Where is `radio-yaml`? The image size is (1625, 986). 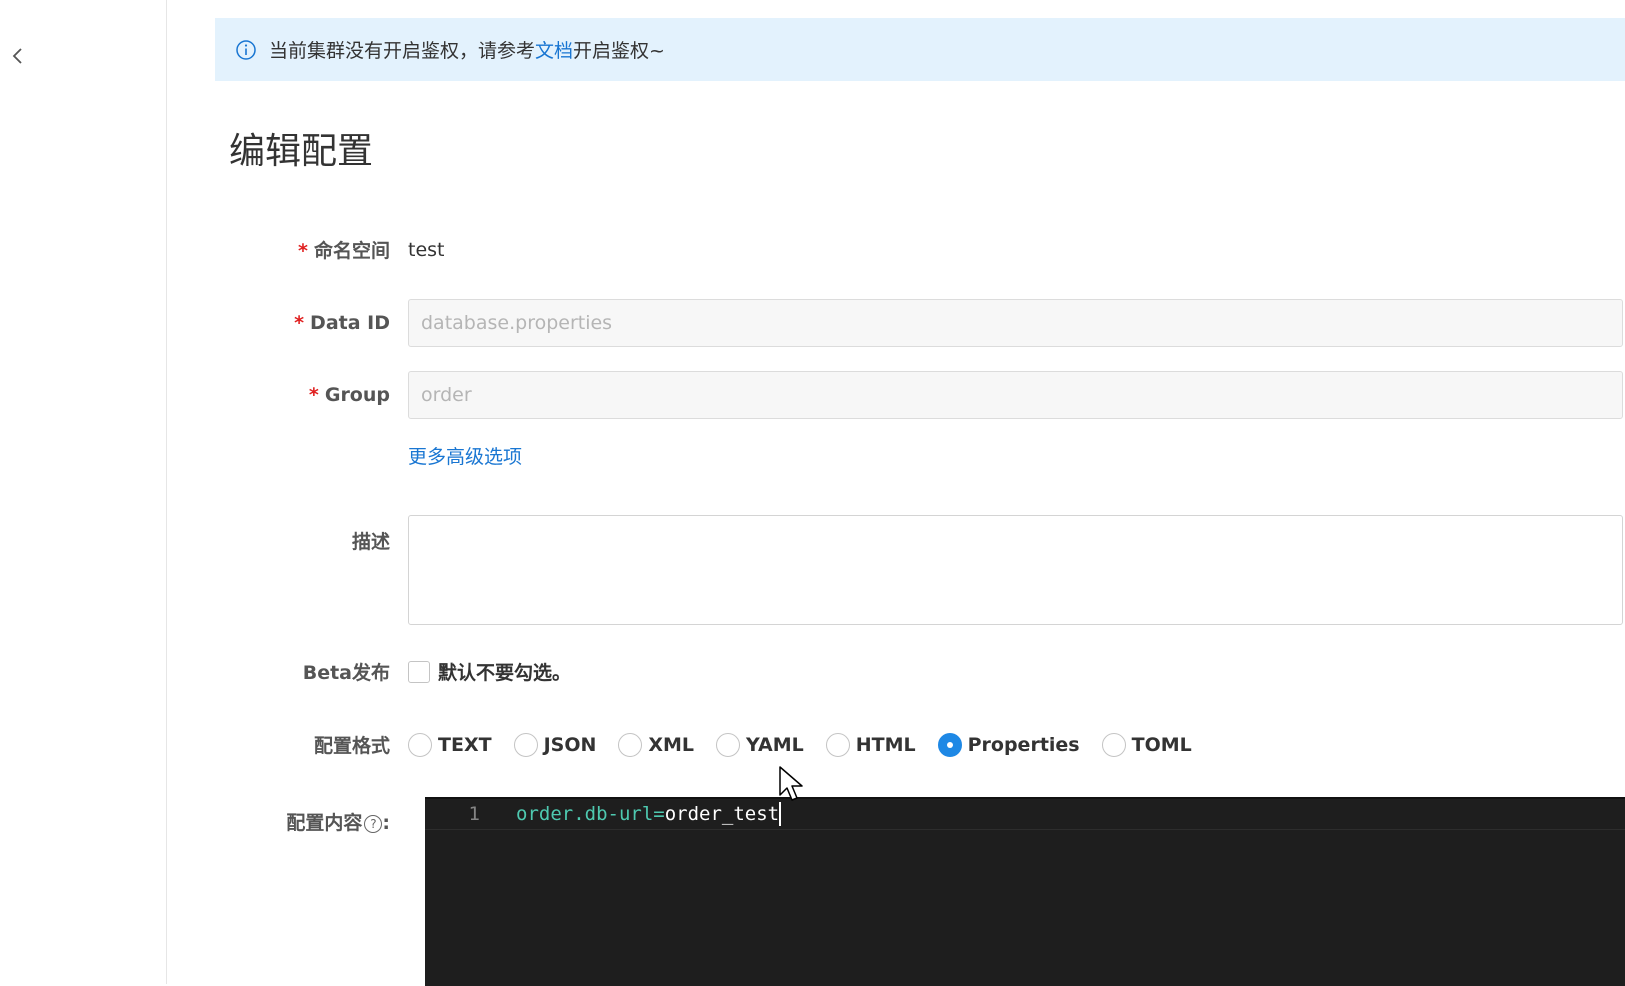 radio-yaml is located at coordinates (728, 744).